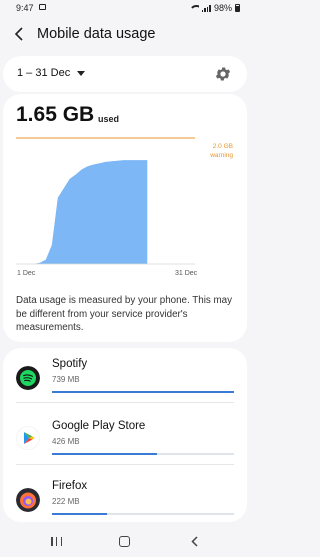 The height and width of the screenshot is (557, 320). Describe the element at coordinates (194, 8) in the screenshot. I see `wifi-icon` at that location.